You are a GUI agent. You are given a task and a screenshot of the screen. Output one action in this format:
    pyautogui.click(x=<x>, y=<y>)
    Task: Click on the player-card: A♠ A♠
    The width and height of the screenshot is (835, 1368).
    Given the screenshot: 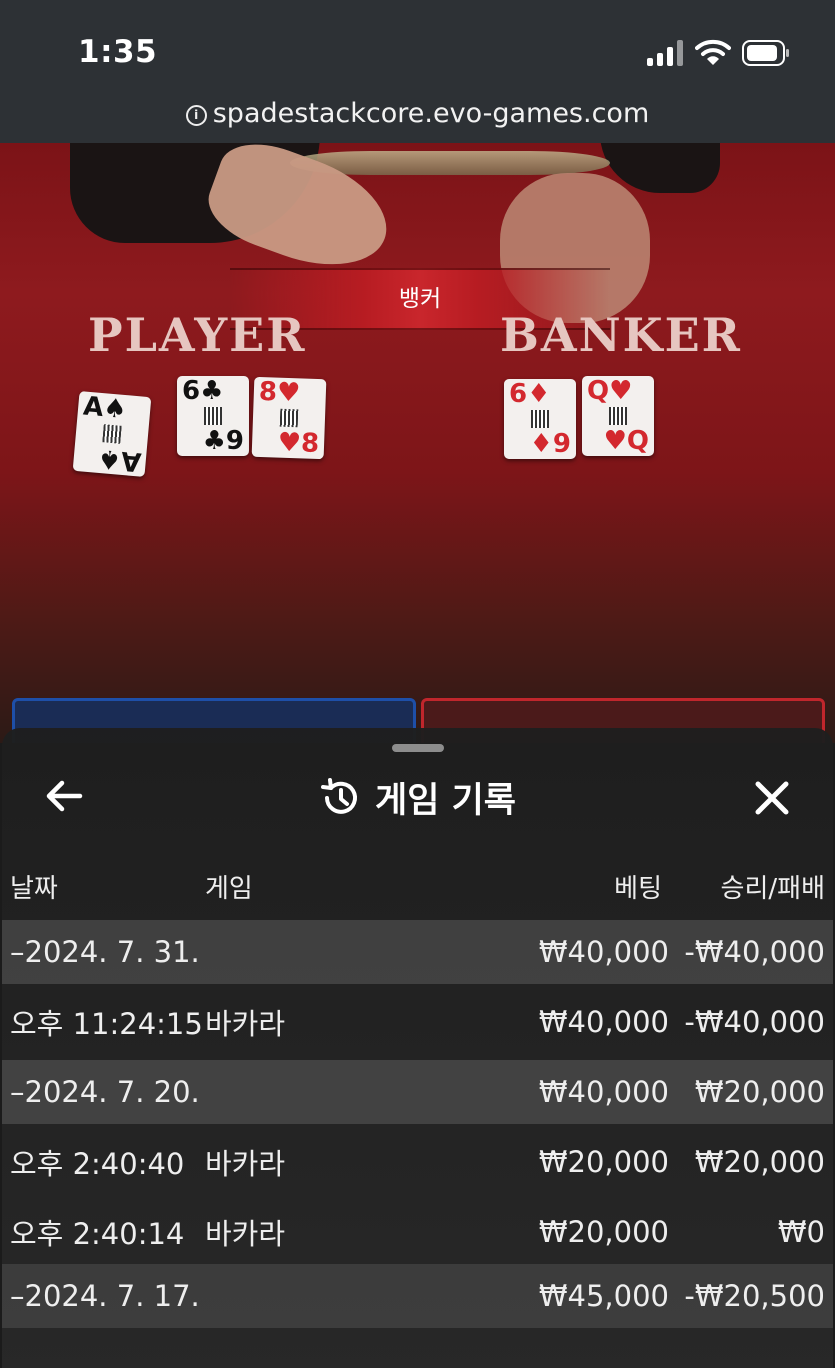 What is the action you would take?
    pyautogui.click(x=112, y=434)
    